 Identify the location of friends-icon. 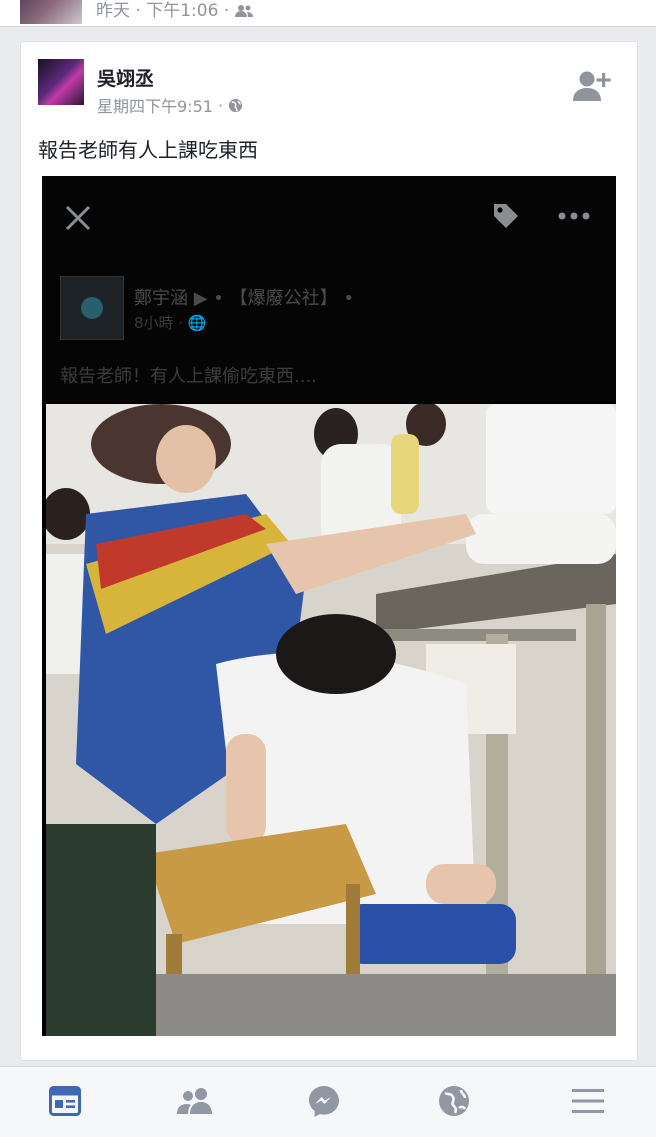
(194, 1101).